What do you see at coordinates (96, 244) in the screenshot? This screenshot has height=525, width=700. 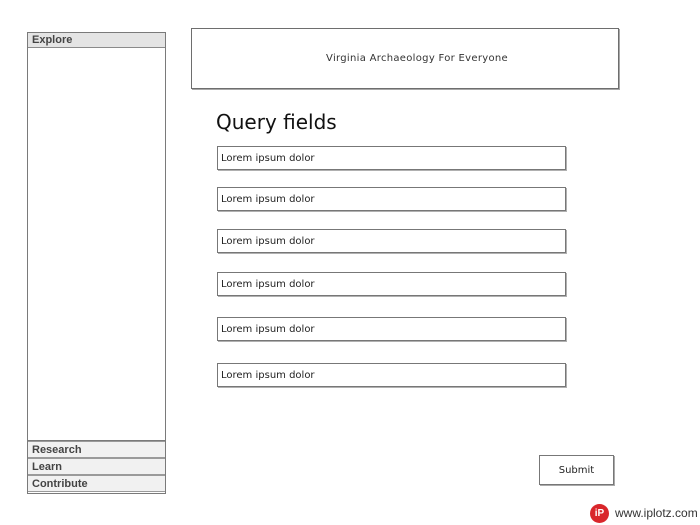 I see `accordion-explore-panel` at bounding box center [96, 244].